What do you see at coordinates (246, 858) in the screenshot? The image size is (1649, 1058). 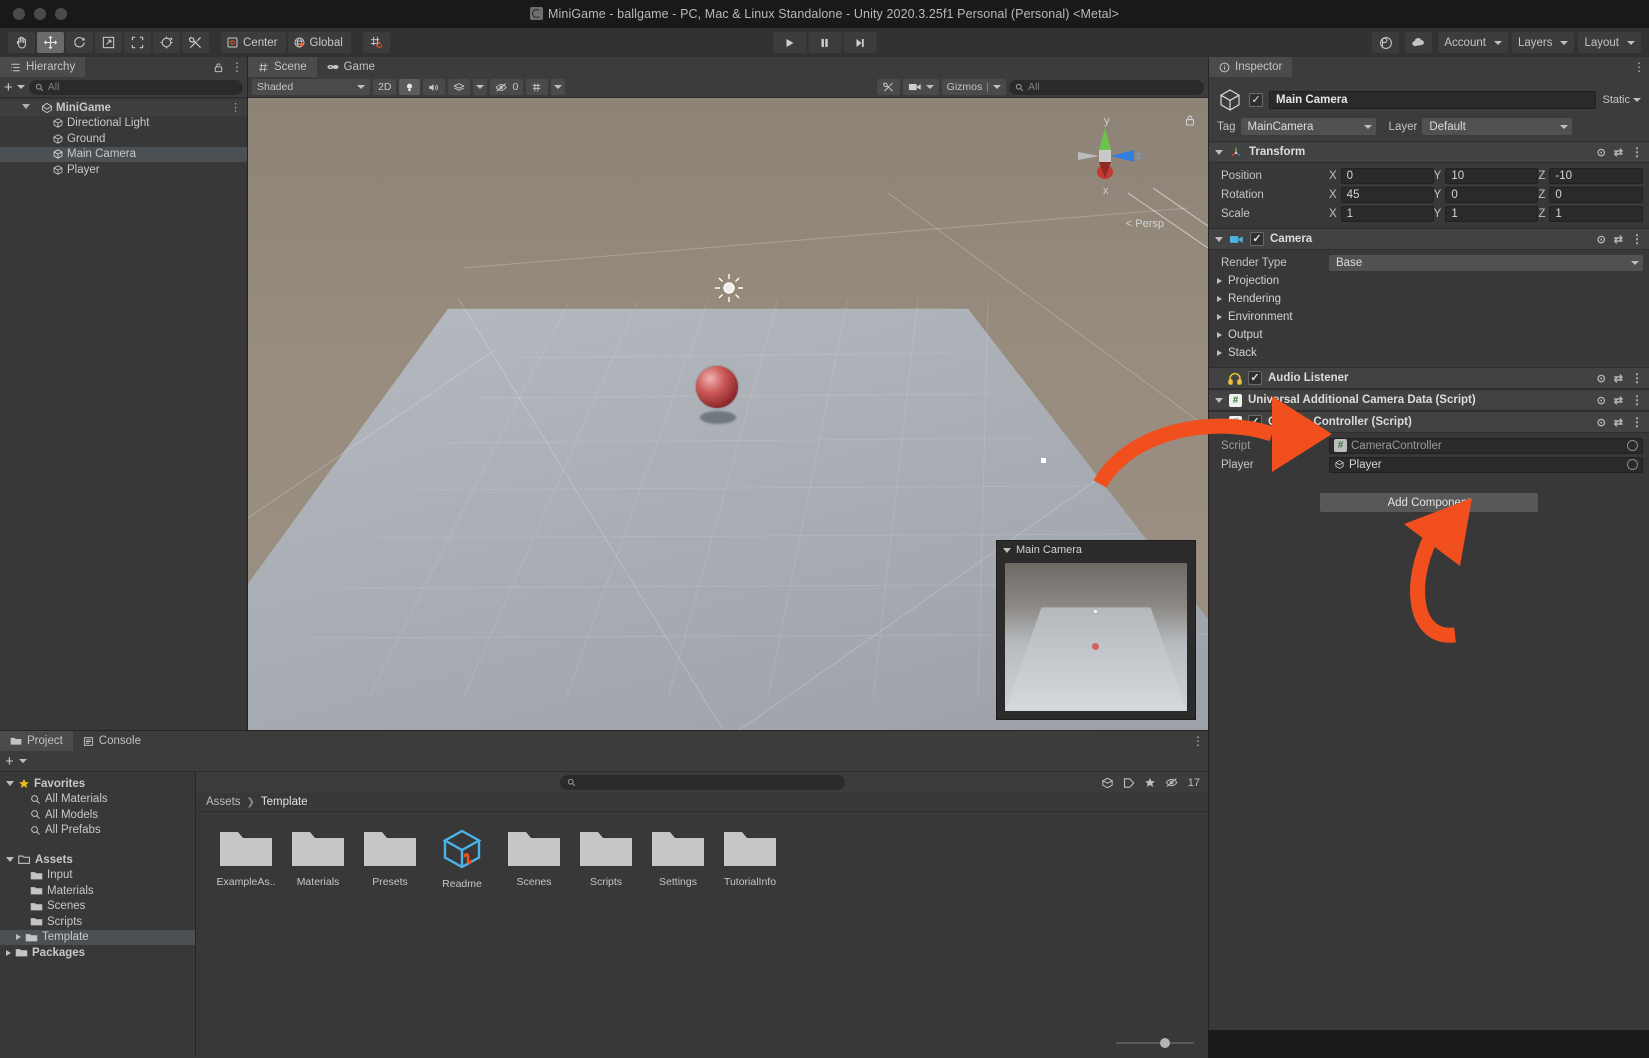 I see `asset-item-exampleassets: ExampleAs..` at bounding box center [246, 858].